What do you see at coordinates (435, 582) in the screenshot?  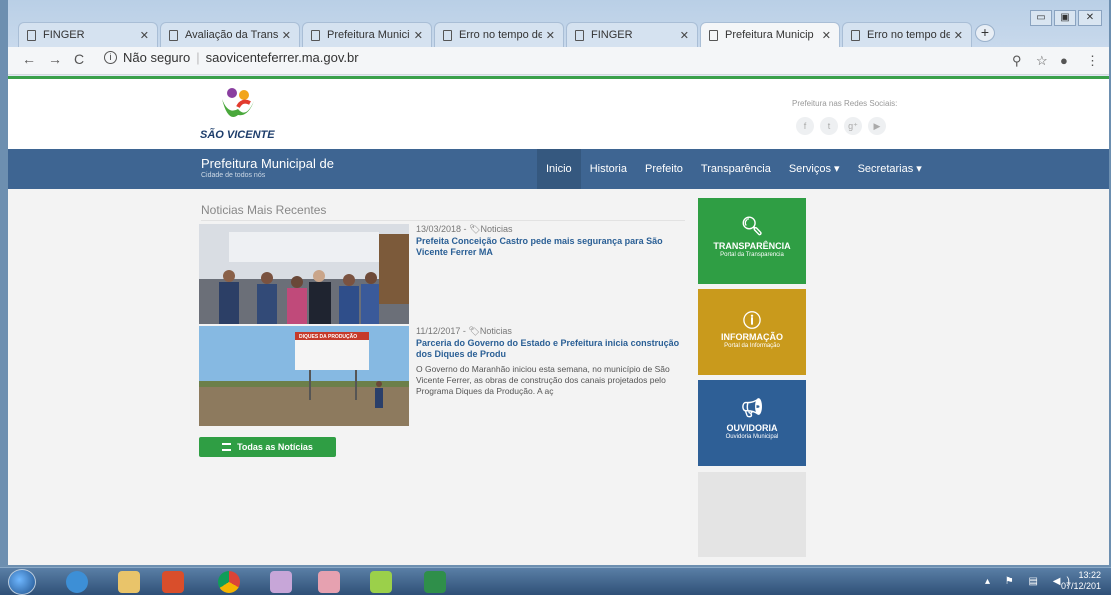 I see `spreadsheet-icon` at bounding box center [435, 582].